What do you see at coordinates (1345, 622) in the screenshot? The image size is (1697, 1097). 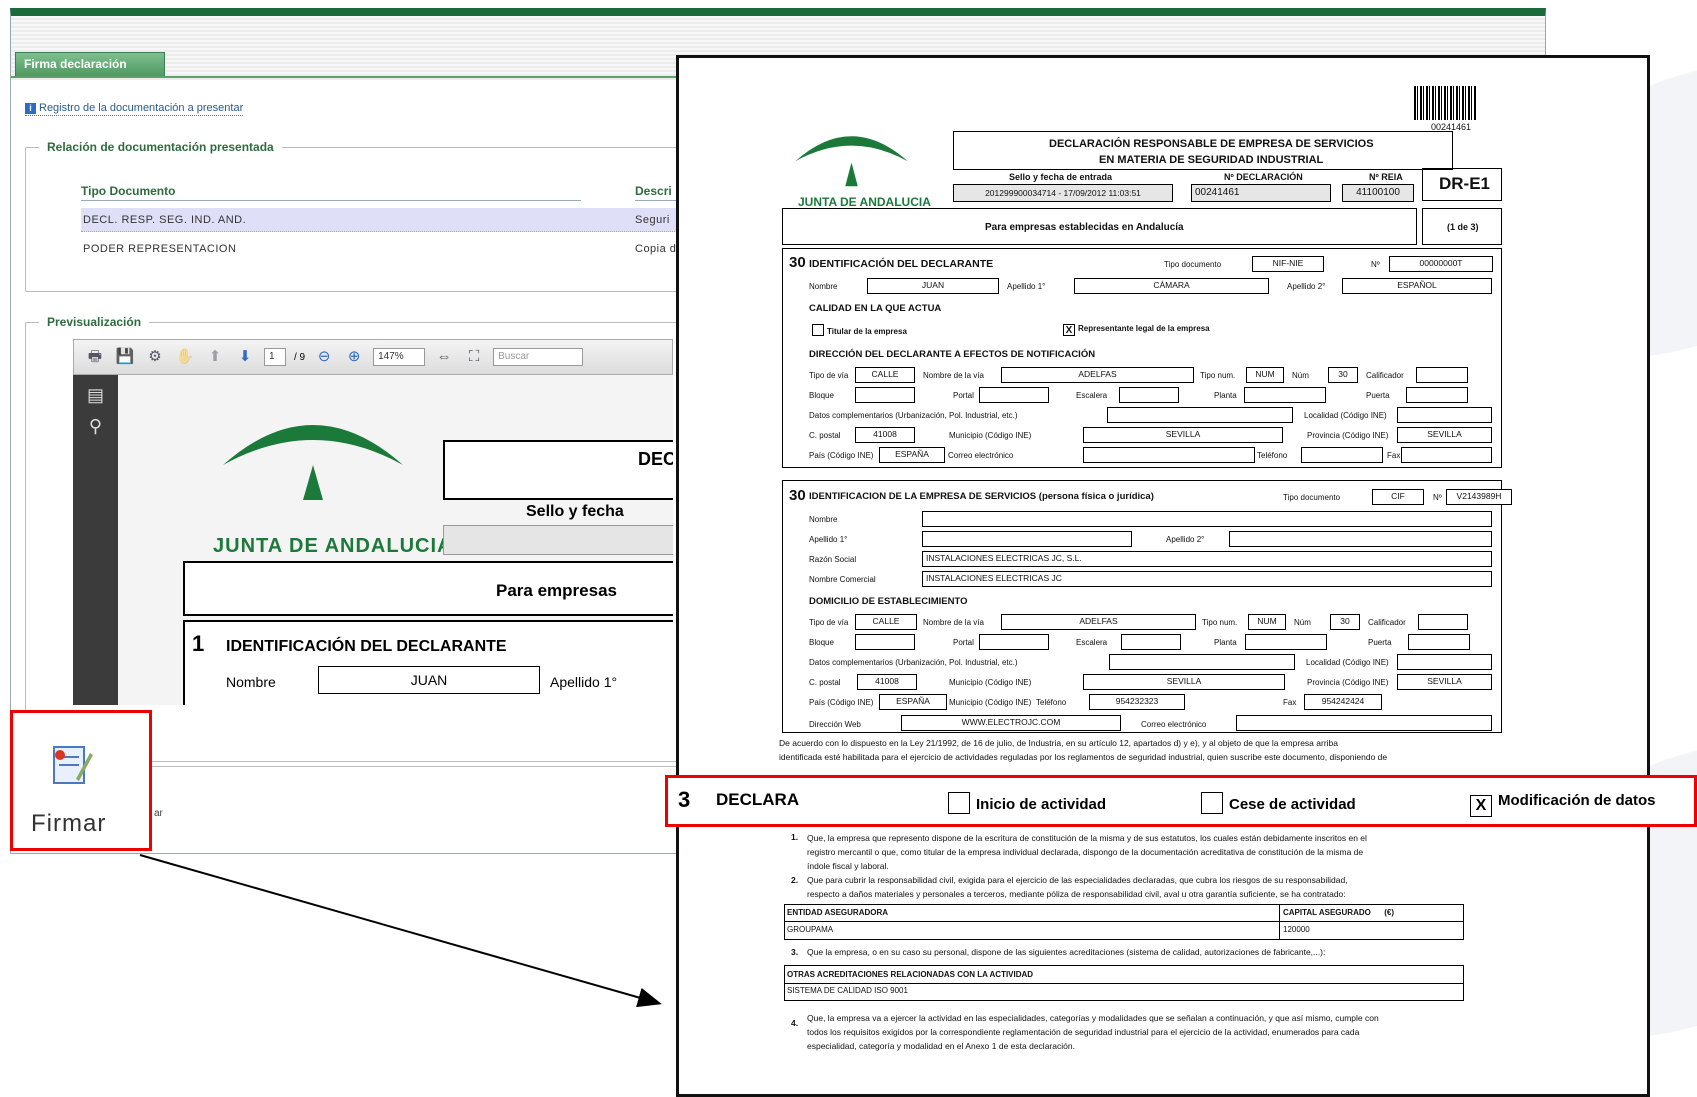 I see `s2-num: 30` at bounding box center [1345, 622].